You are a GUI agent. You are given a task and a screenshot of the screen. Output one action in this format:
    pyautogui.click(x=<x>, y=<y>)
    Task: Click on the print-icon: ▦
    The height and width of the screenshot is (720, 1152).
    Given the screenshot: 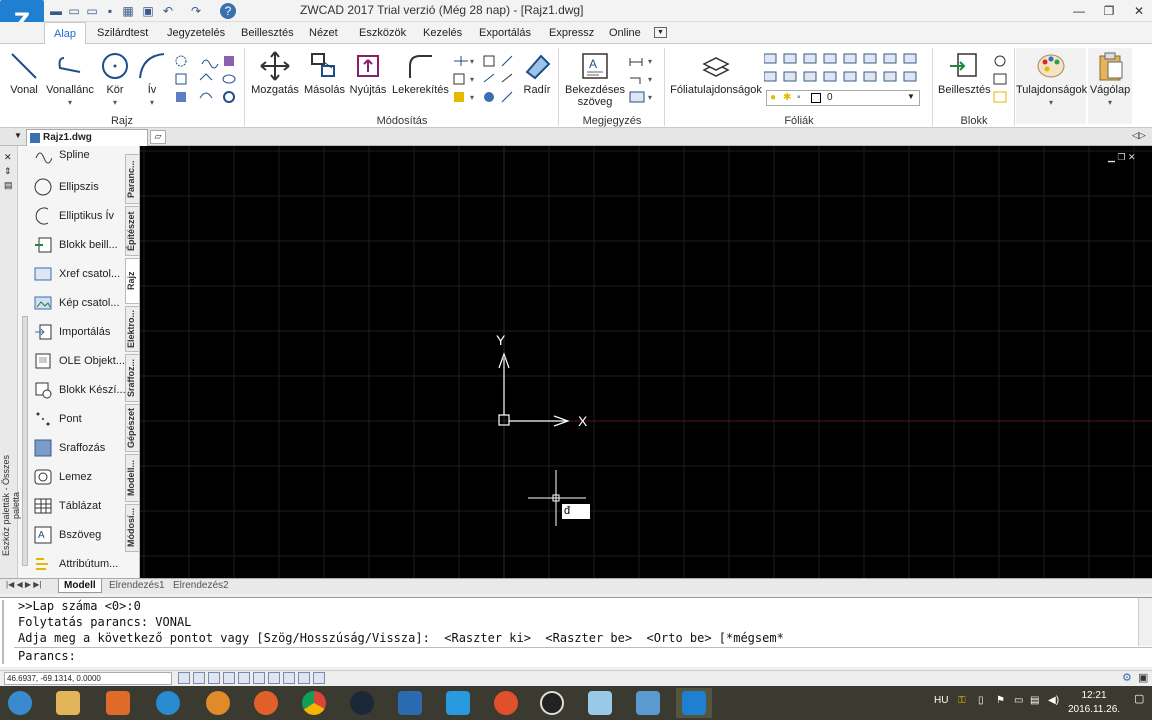 What is the action you would take?
    pyautogui.click(x=128, y=11)
    